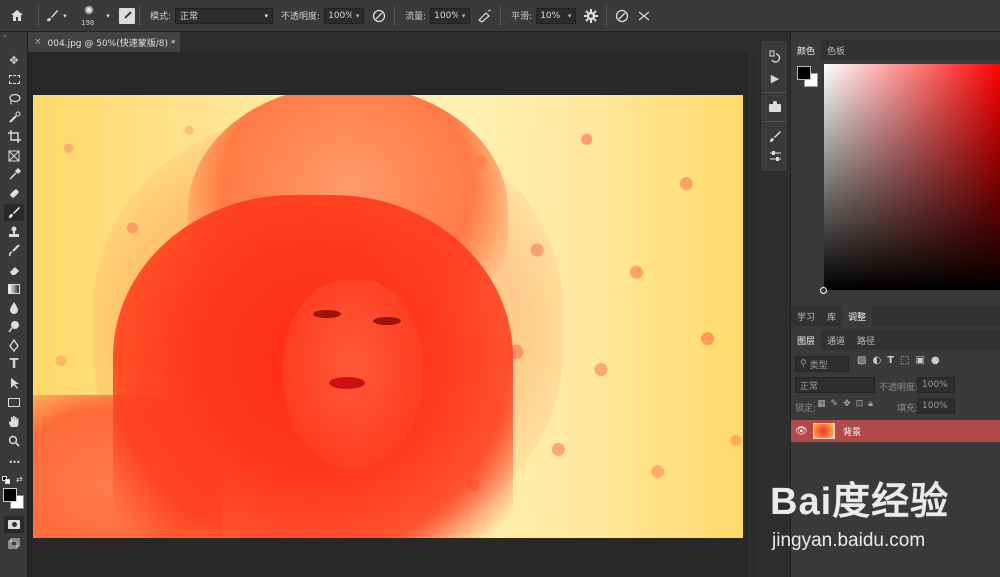 This screenshot has width=1000, height=577. What do you see at coordinates (379, 16) in the screenshot?
I see `pressure-opacity-icon` at bounding box center [379, 16].